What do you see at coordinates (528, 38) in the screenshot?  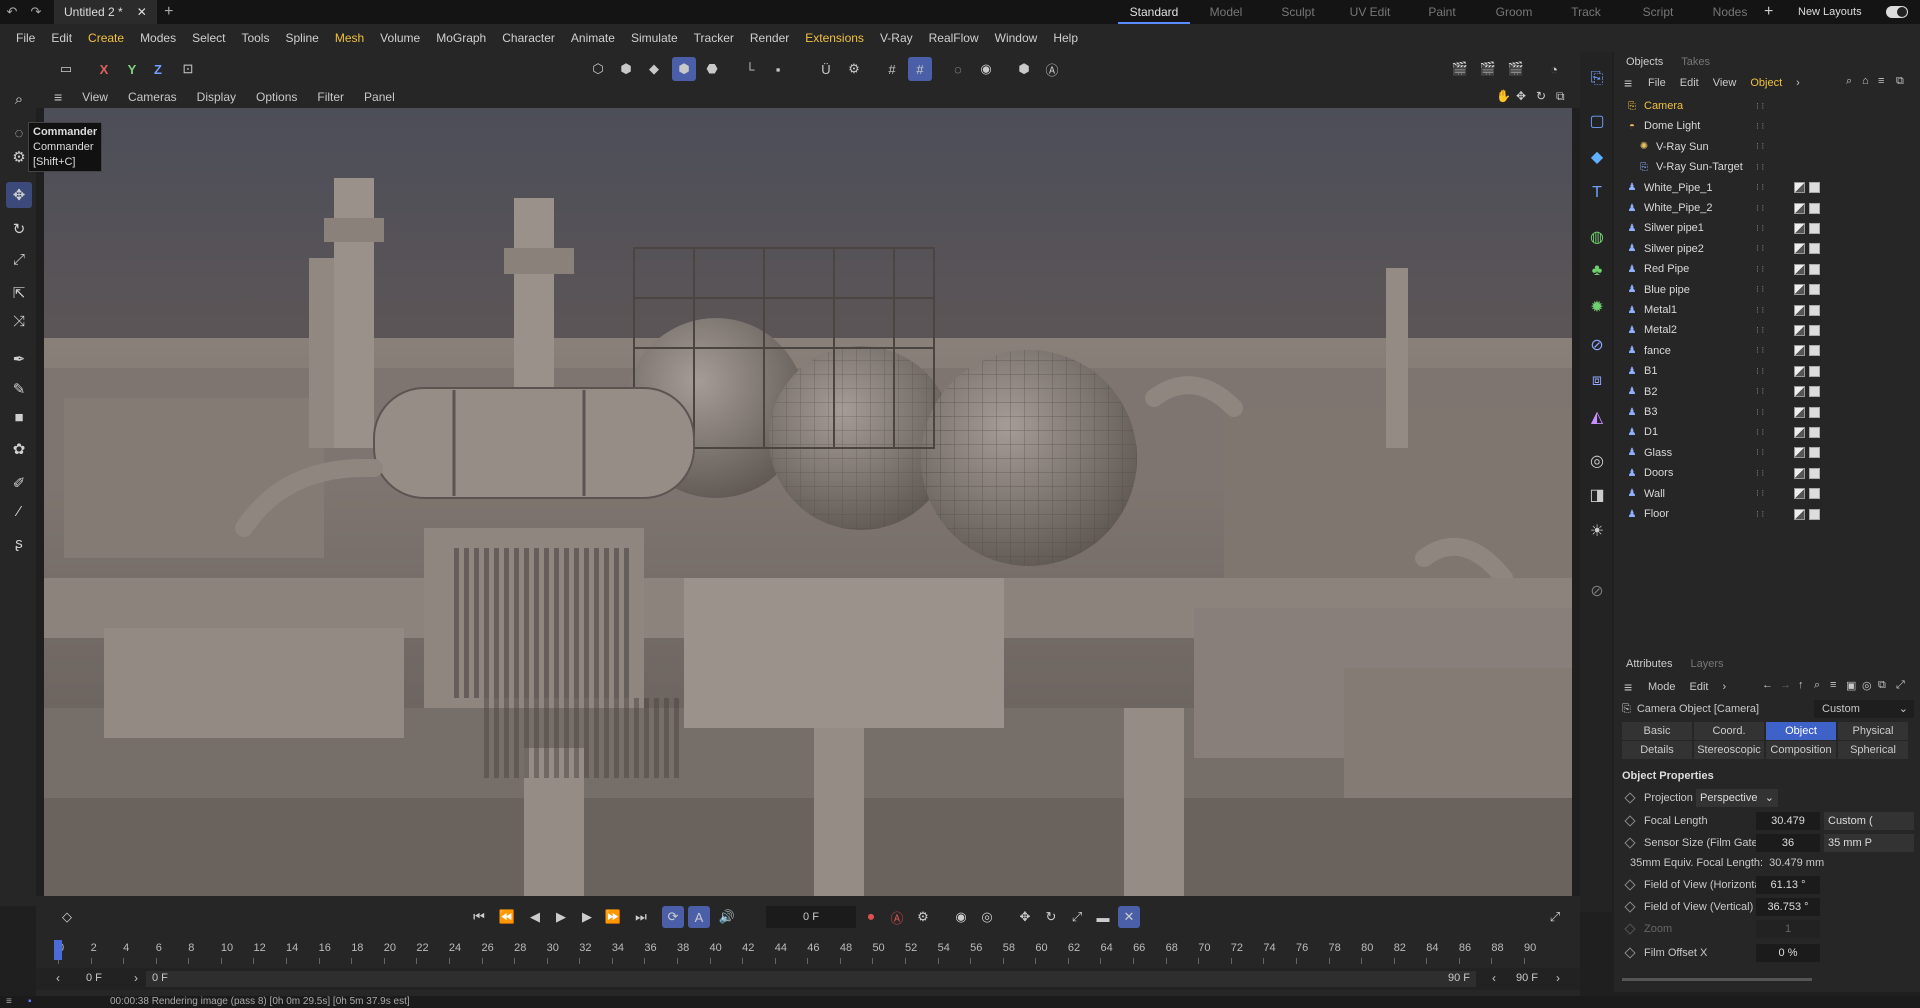 I see `menu-character: Character` at bounding box center [528, 38].